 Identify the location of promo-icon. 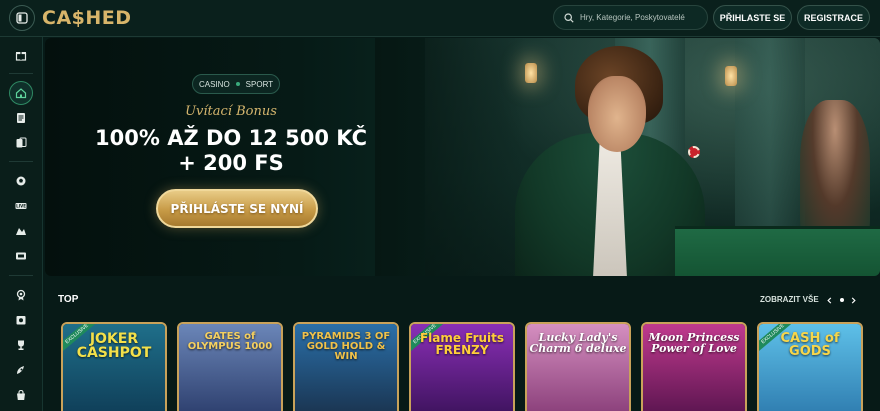
(21, 320).